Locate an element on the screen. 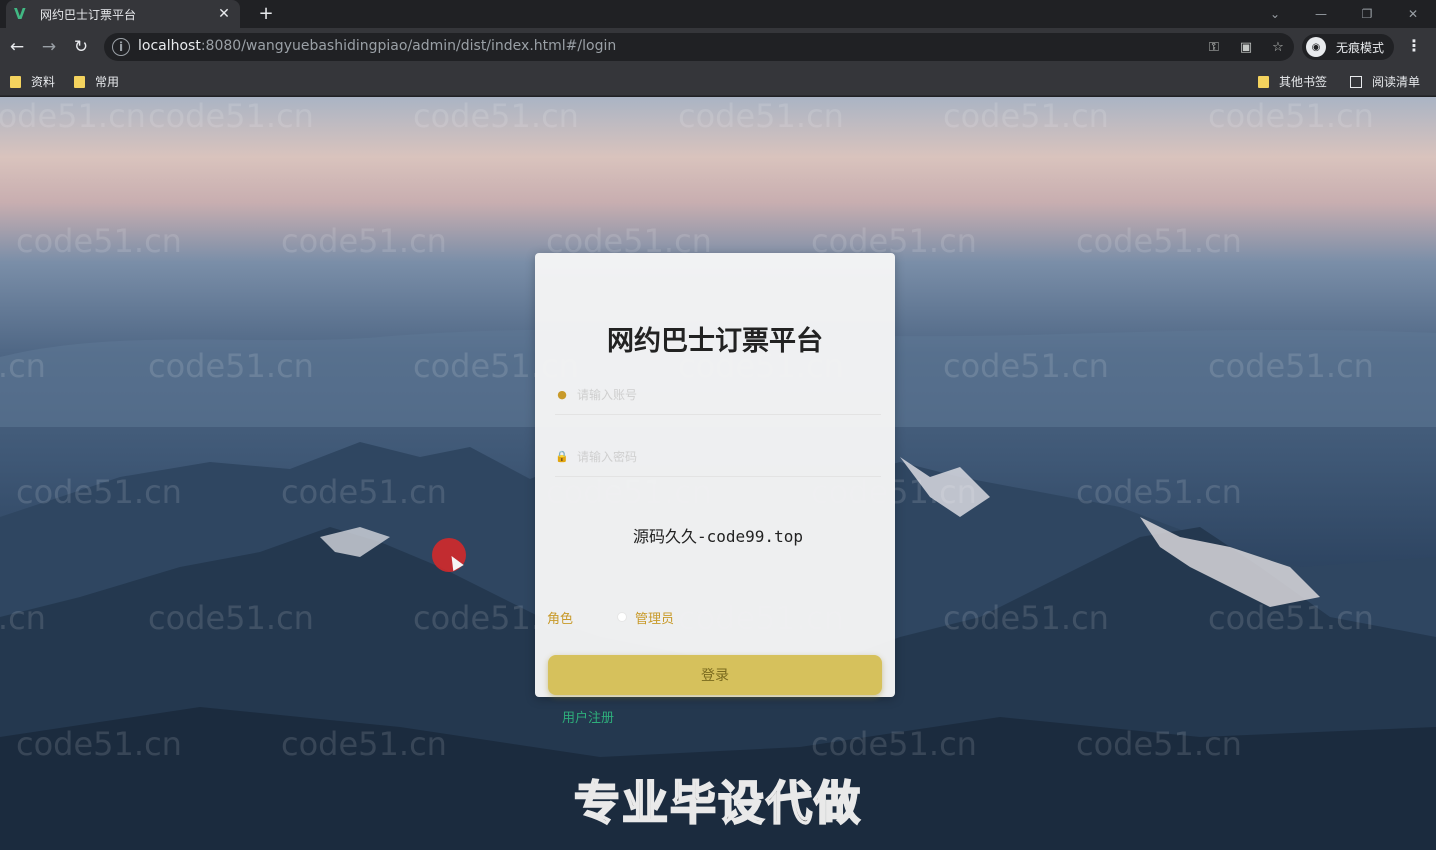 The height and width of the screenshot is (850, 1436). cursor-highlight is located at coordinates (449, 555).